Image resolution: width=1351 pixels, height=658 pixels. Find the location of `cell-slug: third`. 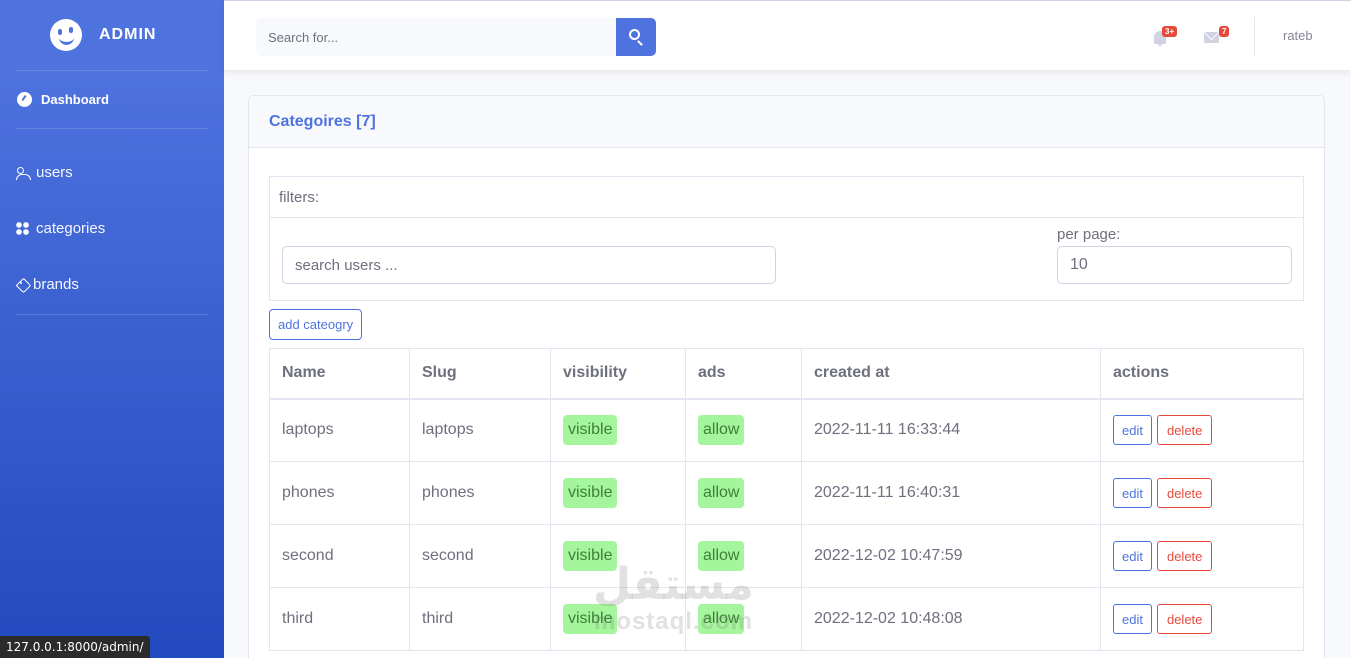

cell-slug: third is located at coordinates (480, 619).